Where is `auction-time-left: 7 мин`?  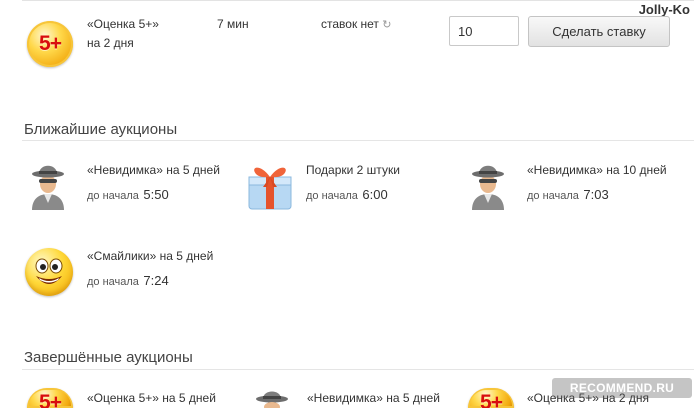
auction-time-left: 7 мин is located at coordinates (233, 24).